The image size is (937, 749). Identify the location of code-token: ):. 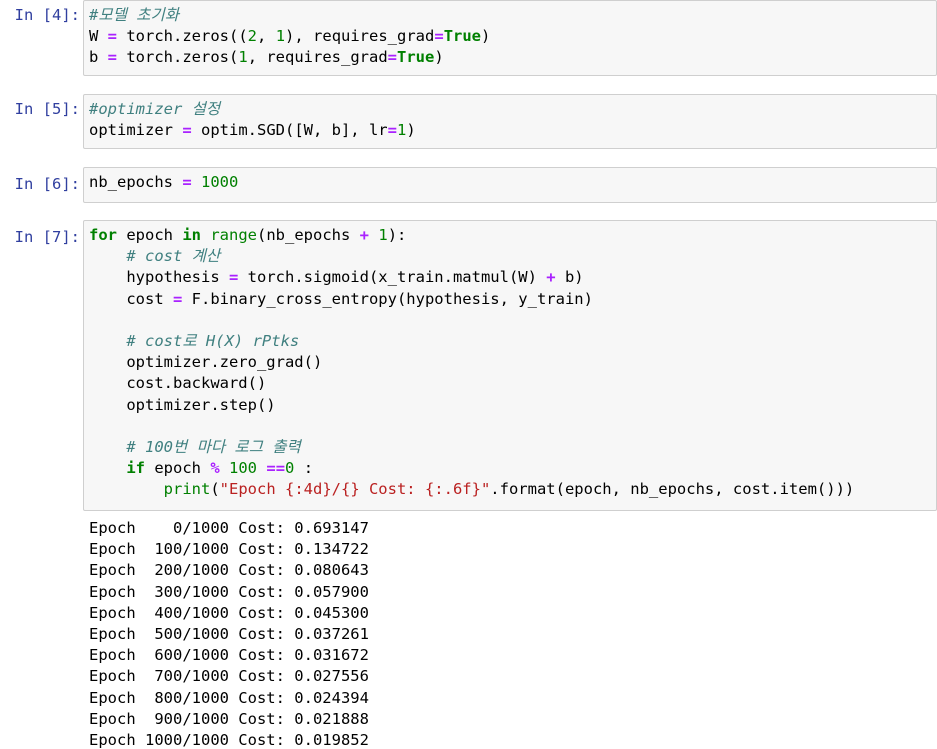
(397, 235).